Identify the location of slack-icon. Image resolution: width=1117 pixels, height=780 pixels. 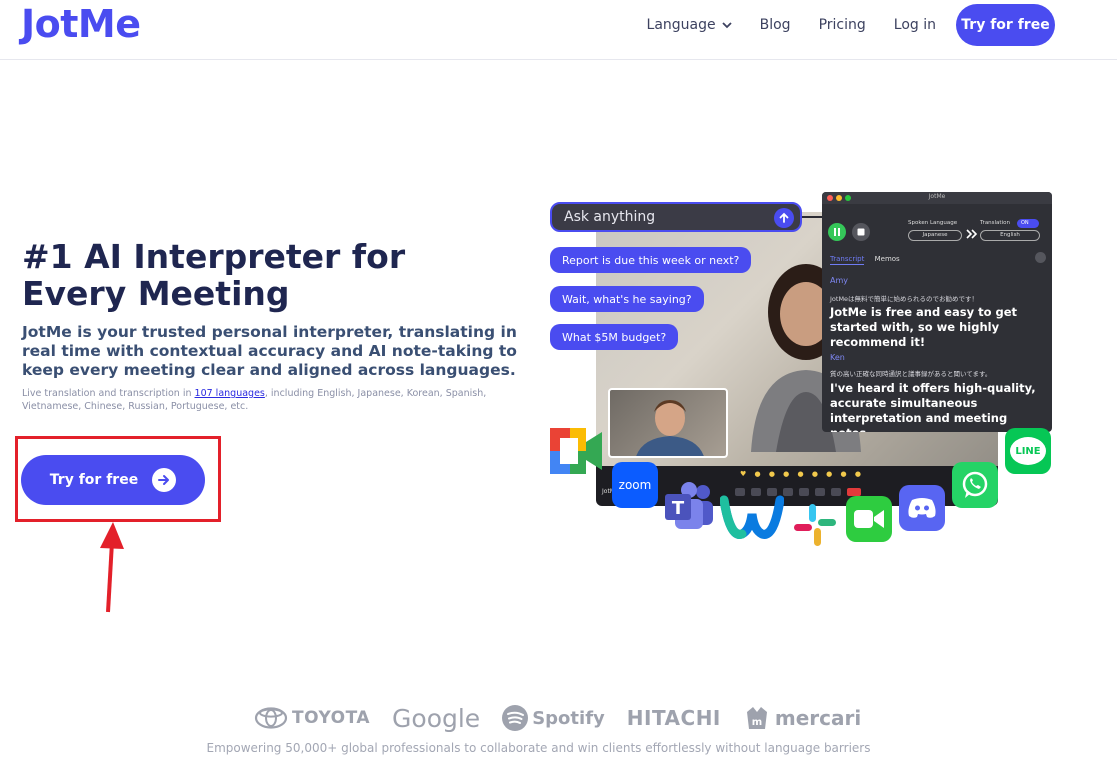
(815, 525).